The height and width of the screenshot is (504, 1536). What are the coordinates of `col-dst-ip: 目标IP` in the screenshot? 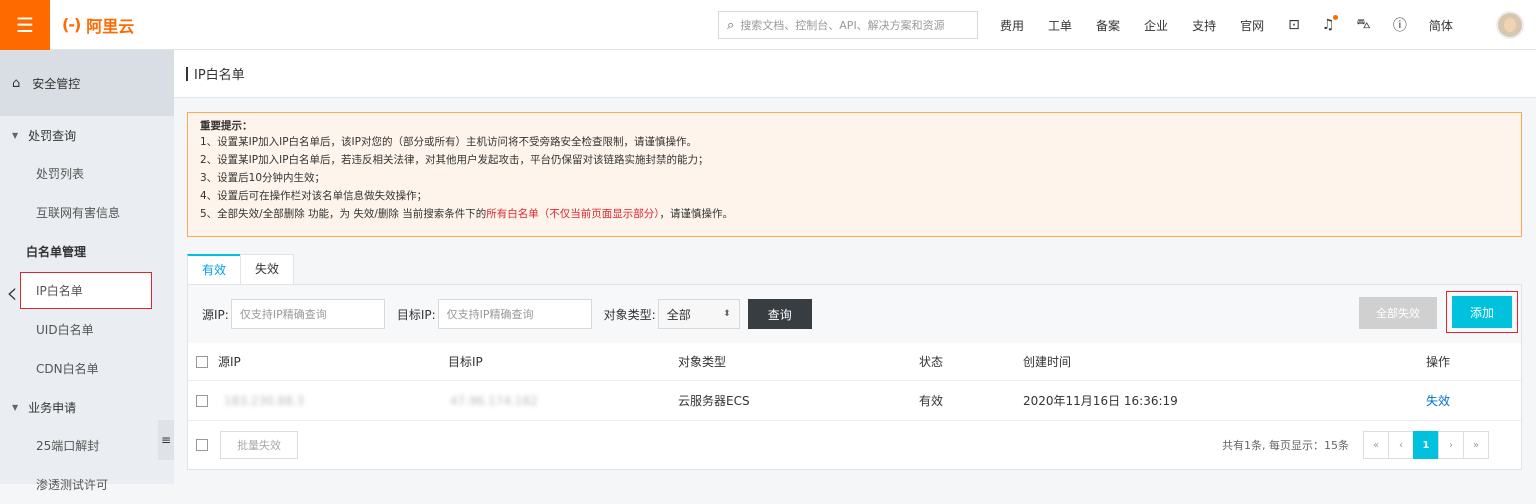 It's located at (465, 362).